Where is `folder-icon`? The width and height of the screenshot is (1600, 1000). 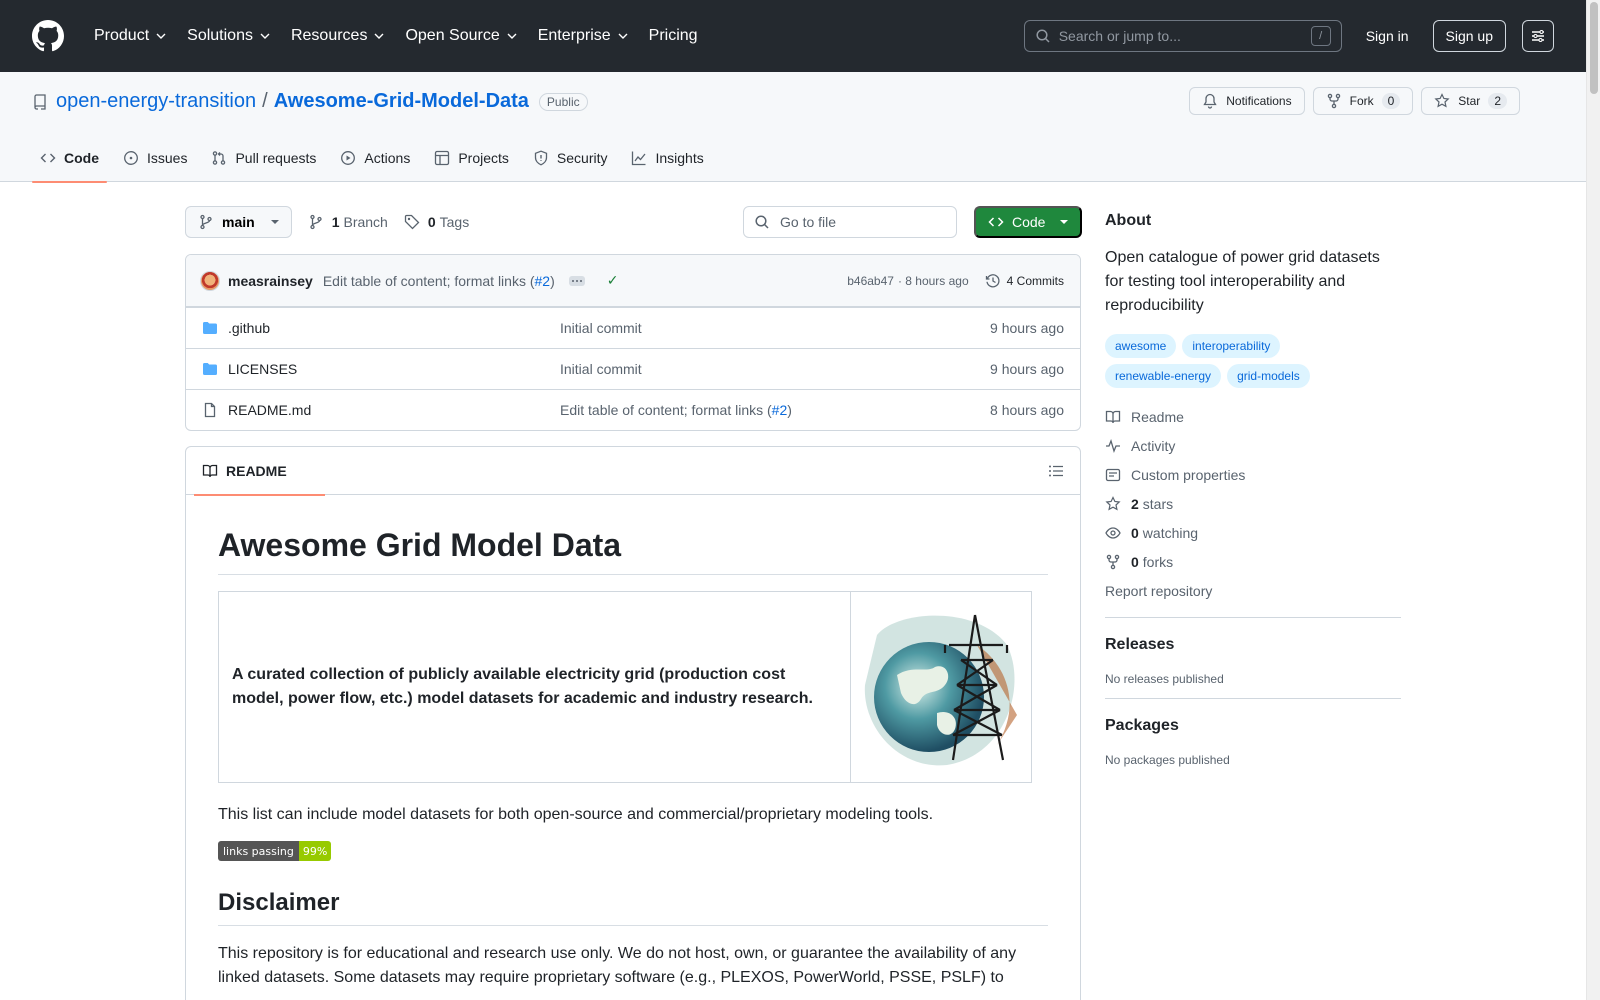 folder-icon is located at coordinates (210, 369).